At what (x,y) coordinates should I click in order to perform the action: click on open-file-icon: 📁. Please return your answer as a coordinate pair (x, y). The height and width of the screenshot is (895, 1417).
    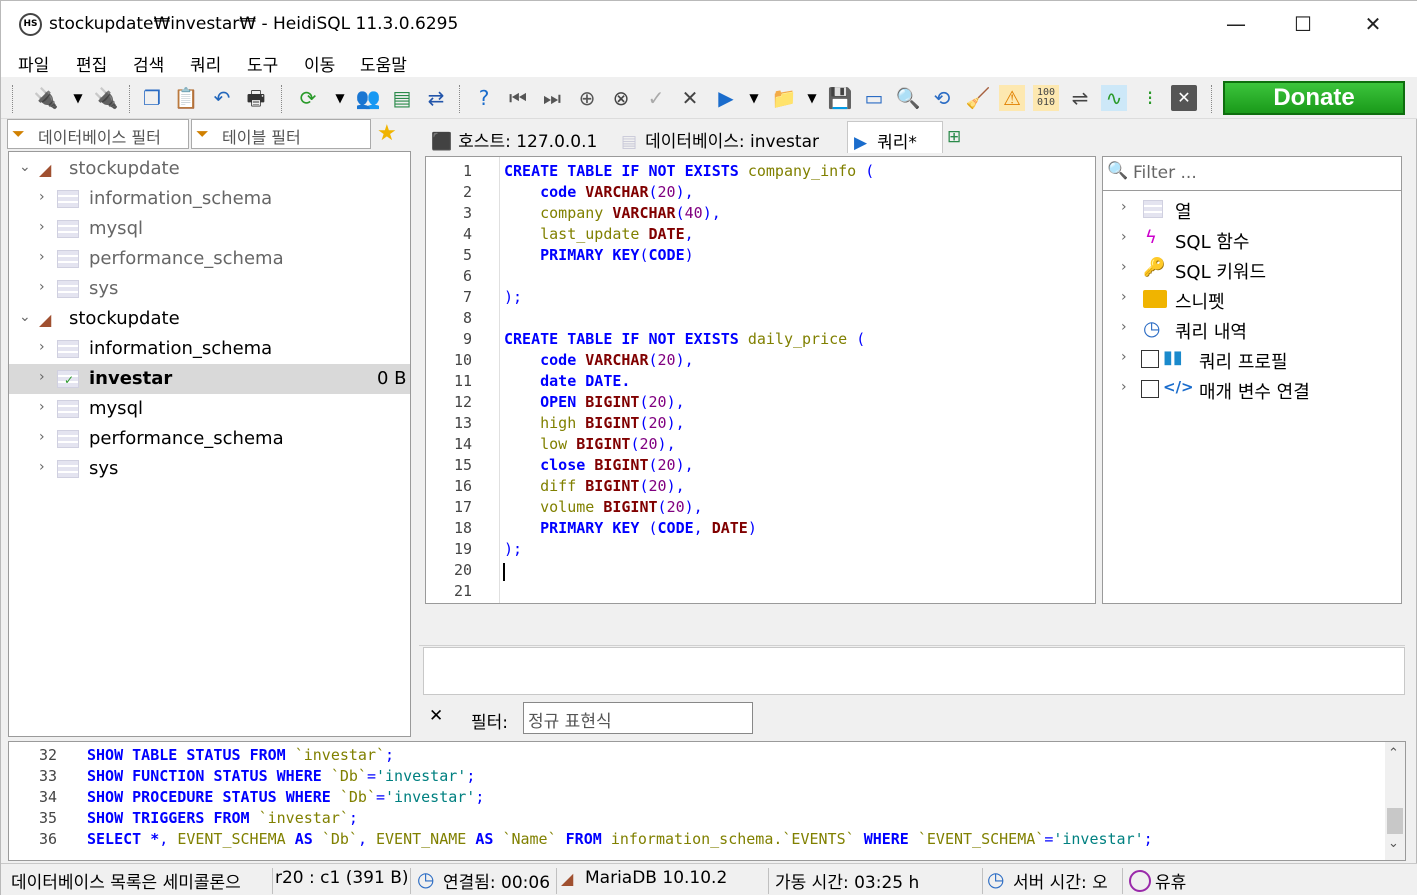
    Looking at the image, I should click on (784, 98).